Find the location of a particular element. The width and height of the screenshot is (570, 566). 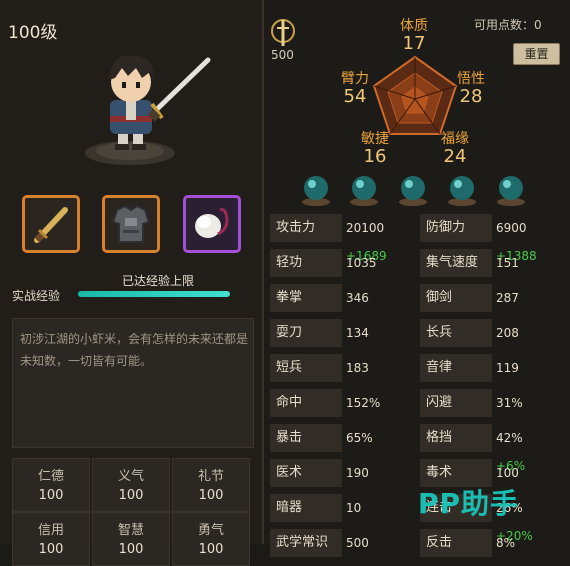

stat-number: 6900 is located at coordinates (511, 228).